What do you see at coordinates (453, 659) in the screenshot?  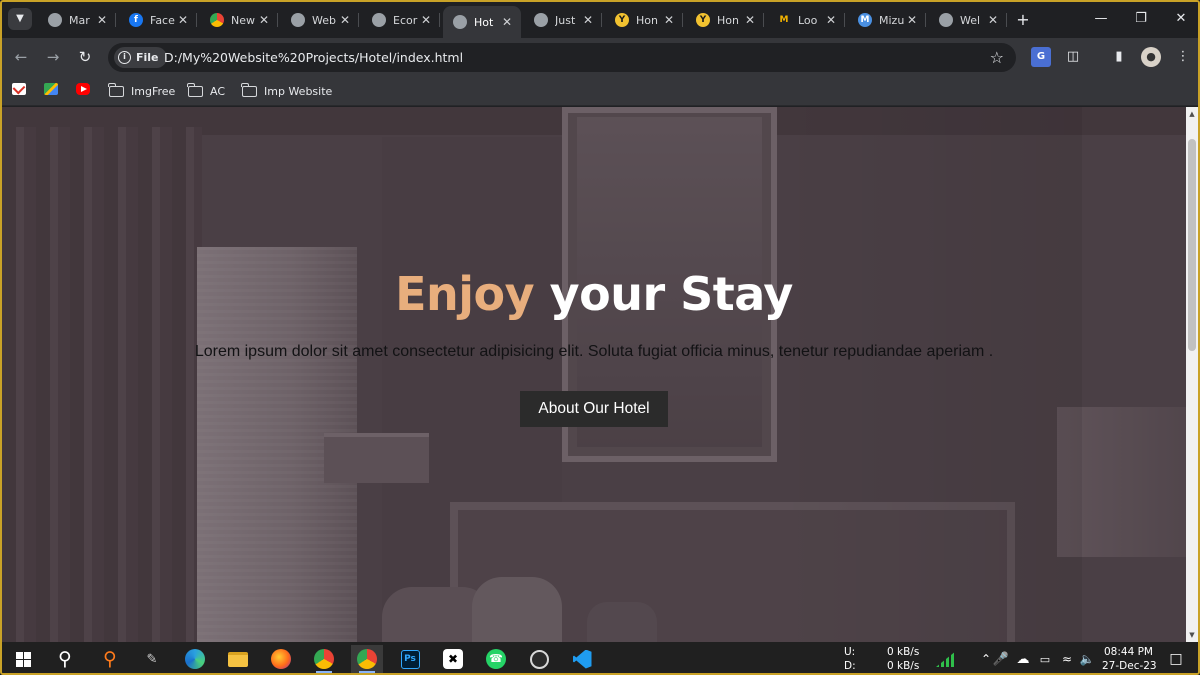 I see `capcut-icon: ✖` at bounding box center [453, 659].